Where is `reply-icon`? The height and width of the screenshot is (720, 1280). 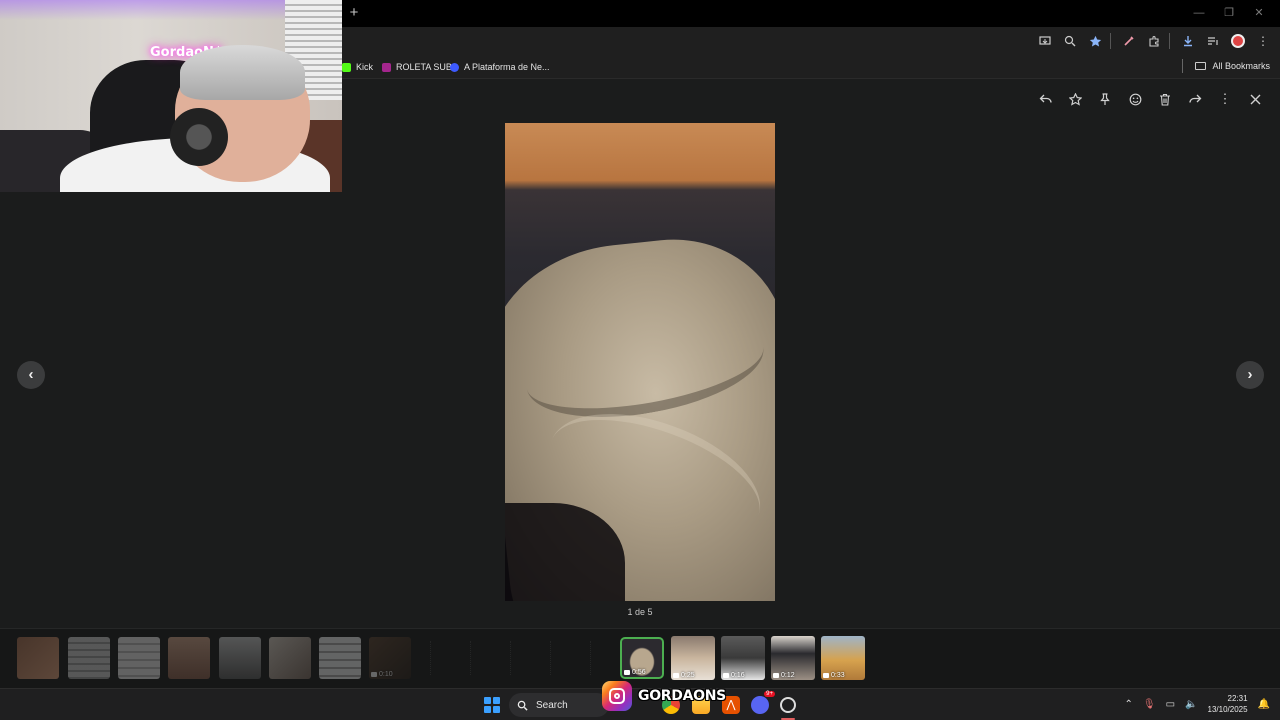
reply-icon is located at coordinates (1045, 99).